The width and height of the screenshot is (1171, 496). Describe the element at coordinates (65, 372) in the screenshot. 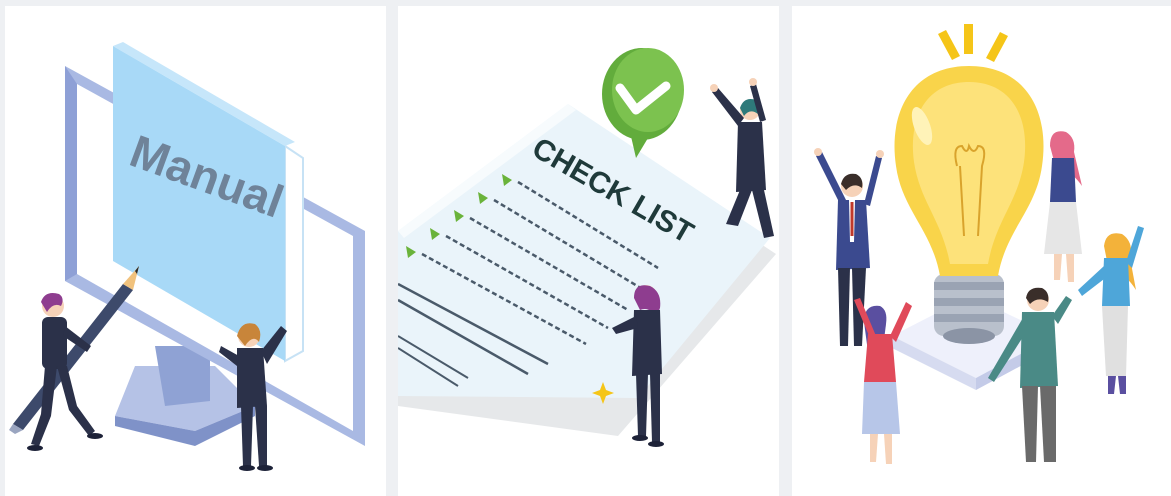

I see `person-left` at that location.